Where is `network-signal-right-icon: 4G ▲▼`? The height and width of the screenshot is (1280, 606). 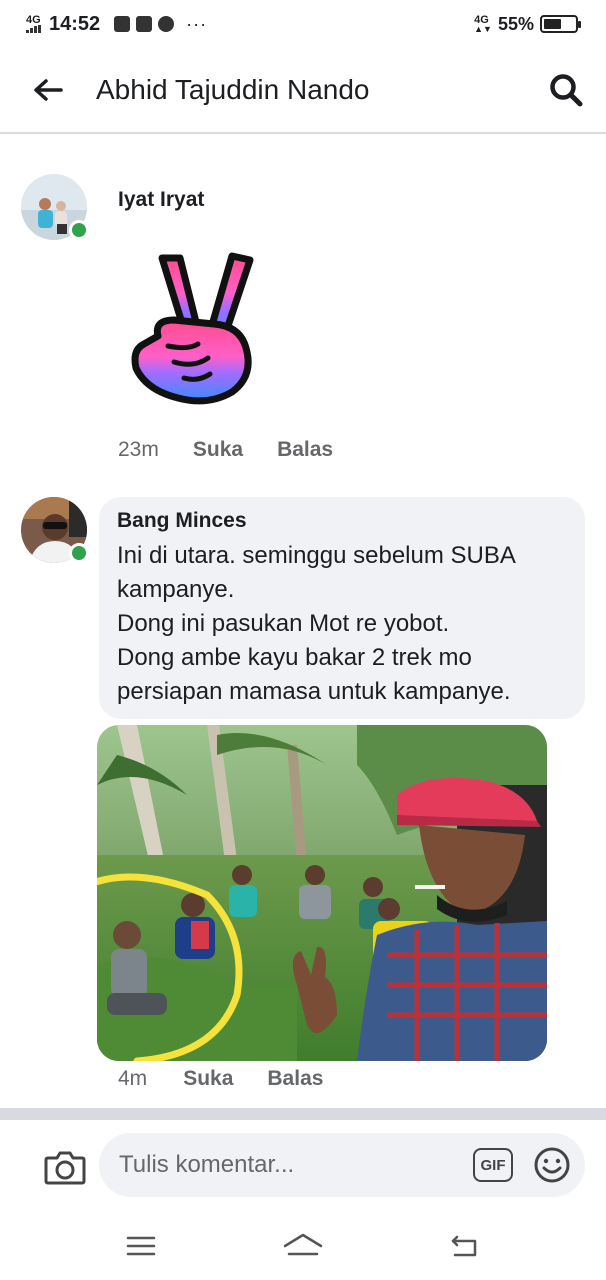 network-signal-right-icon: 4G ▲▼ is located at coordinates (483, 24).